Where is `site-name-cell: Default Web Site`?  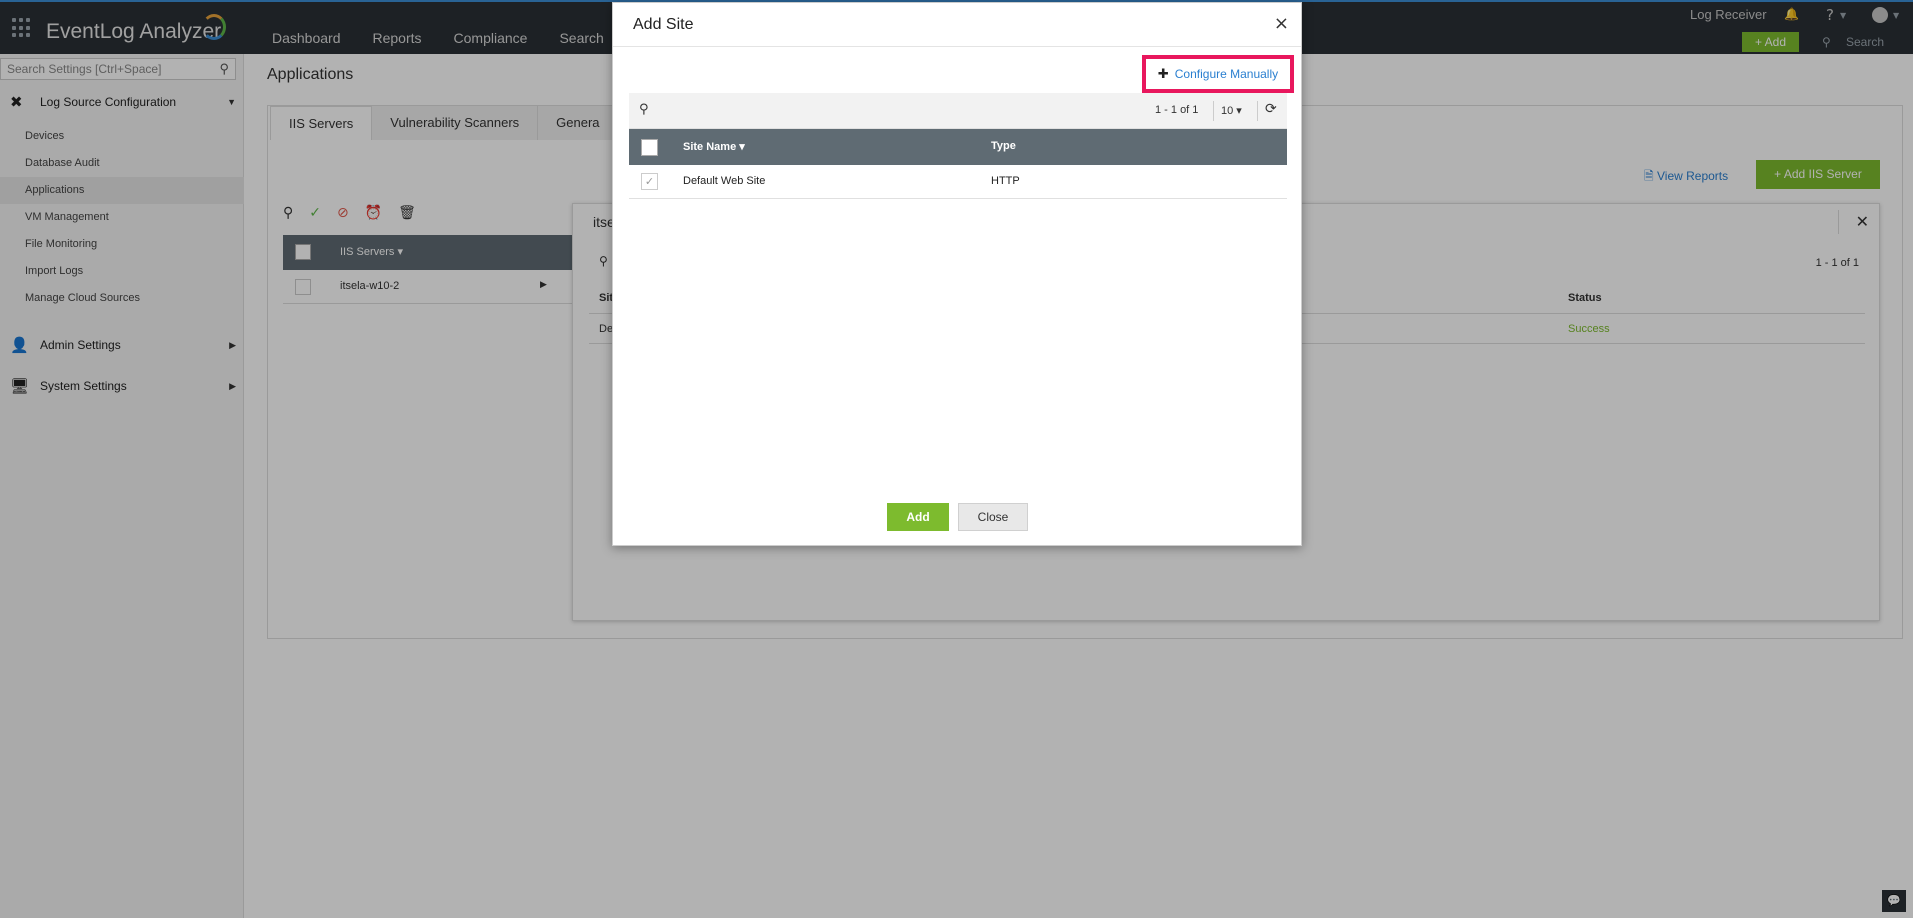 site-name-cell: Default Web Site is located at coordinates (724, 181).